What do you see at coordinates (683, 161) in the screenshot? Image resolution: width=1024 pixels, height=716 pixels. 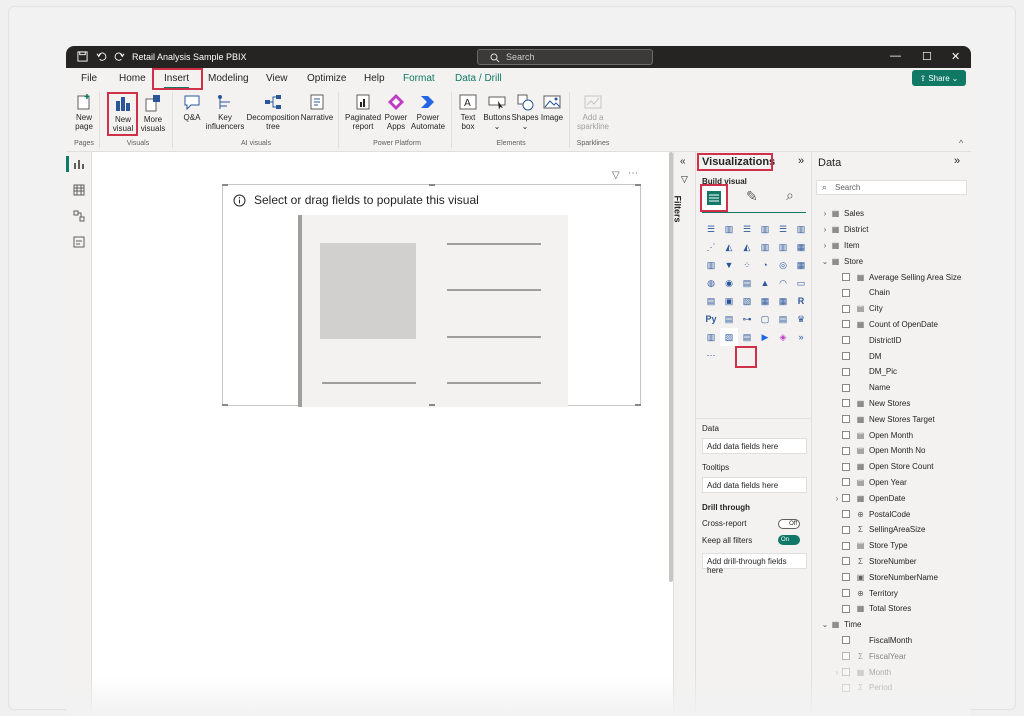 I see `expand-filters-icon: «` at bounding box center [683, 161].